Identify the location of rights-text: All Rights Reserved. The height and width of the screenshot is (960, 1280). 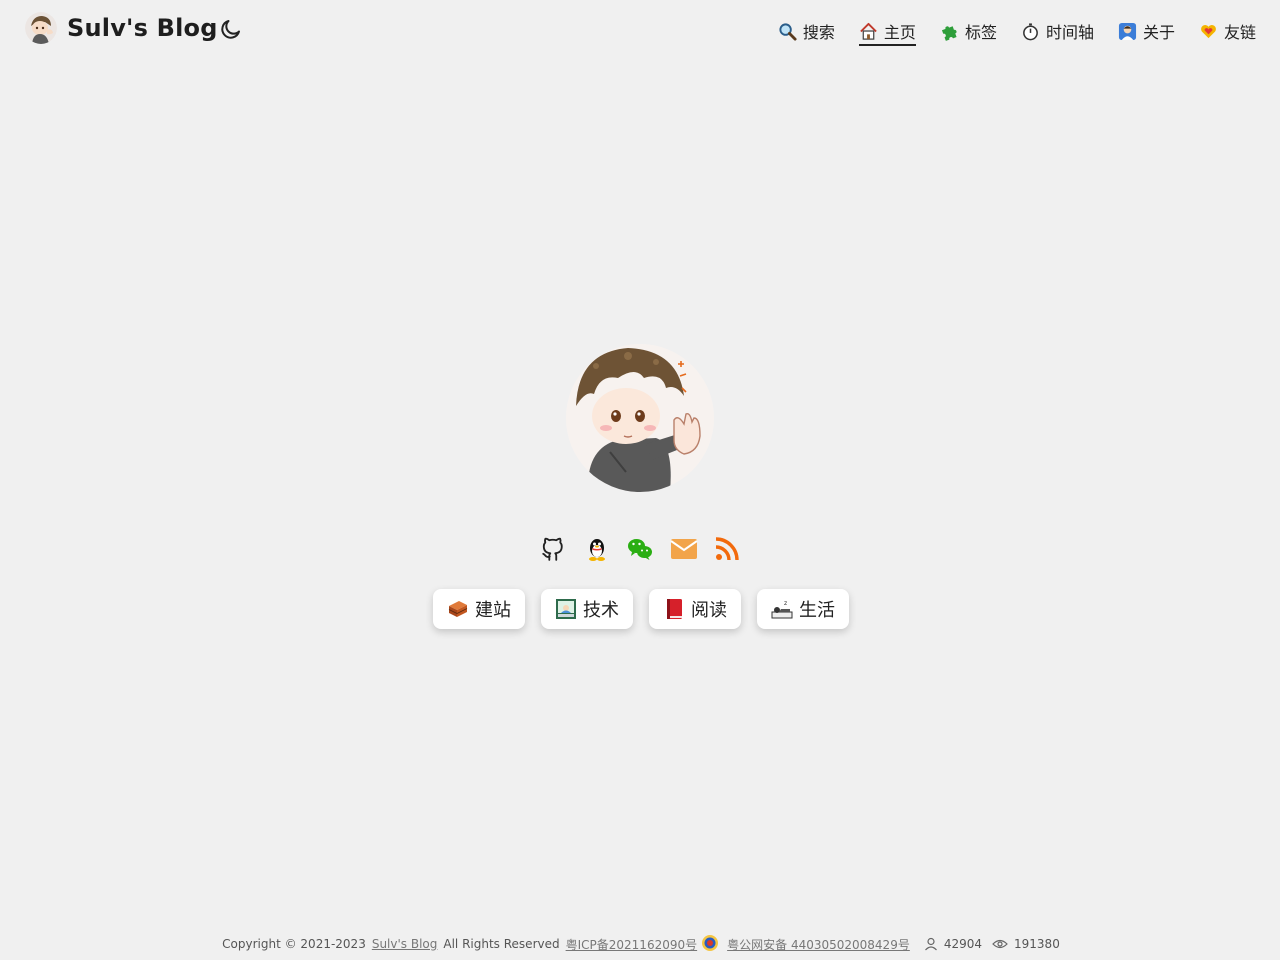
(501, 944).